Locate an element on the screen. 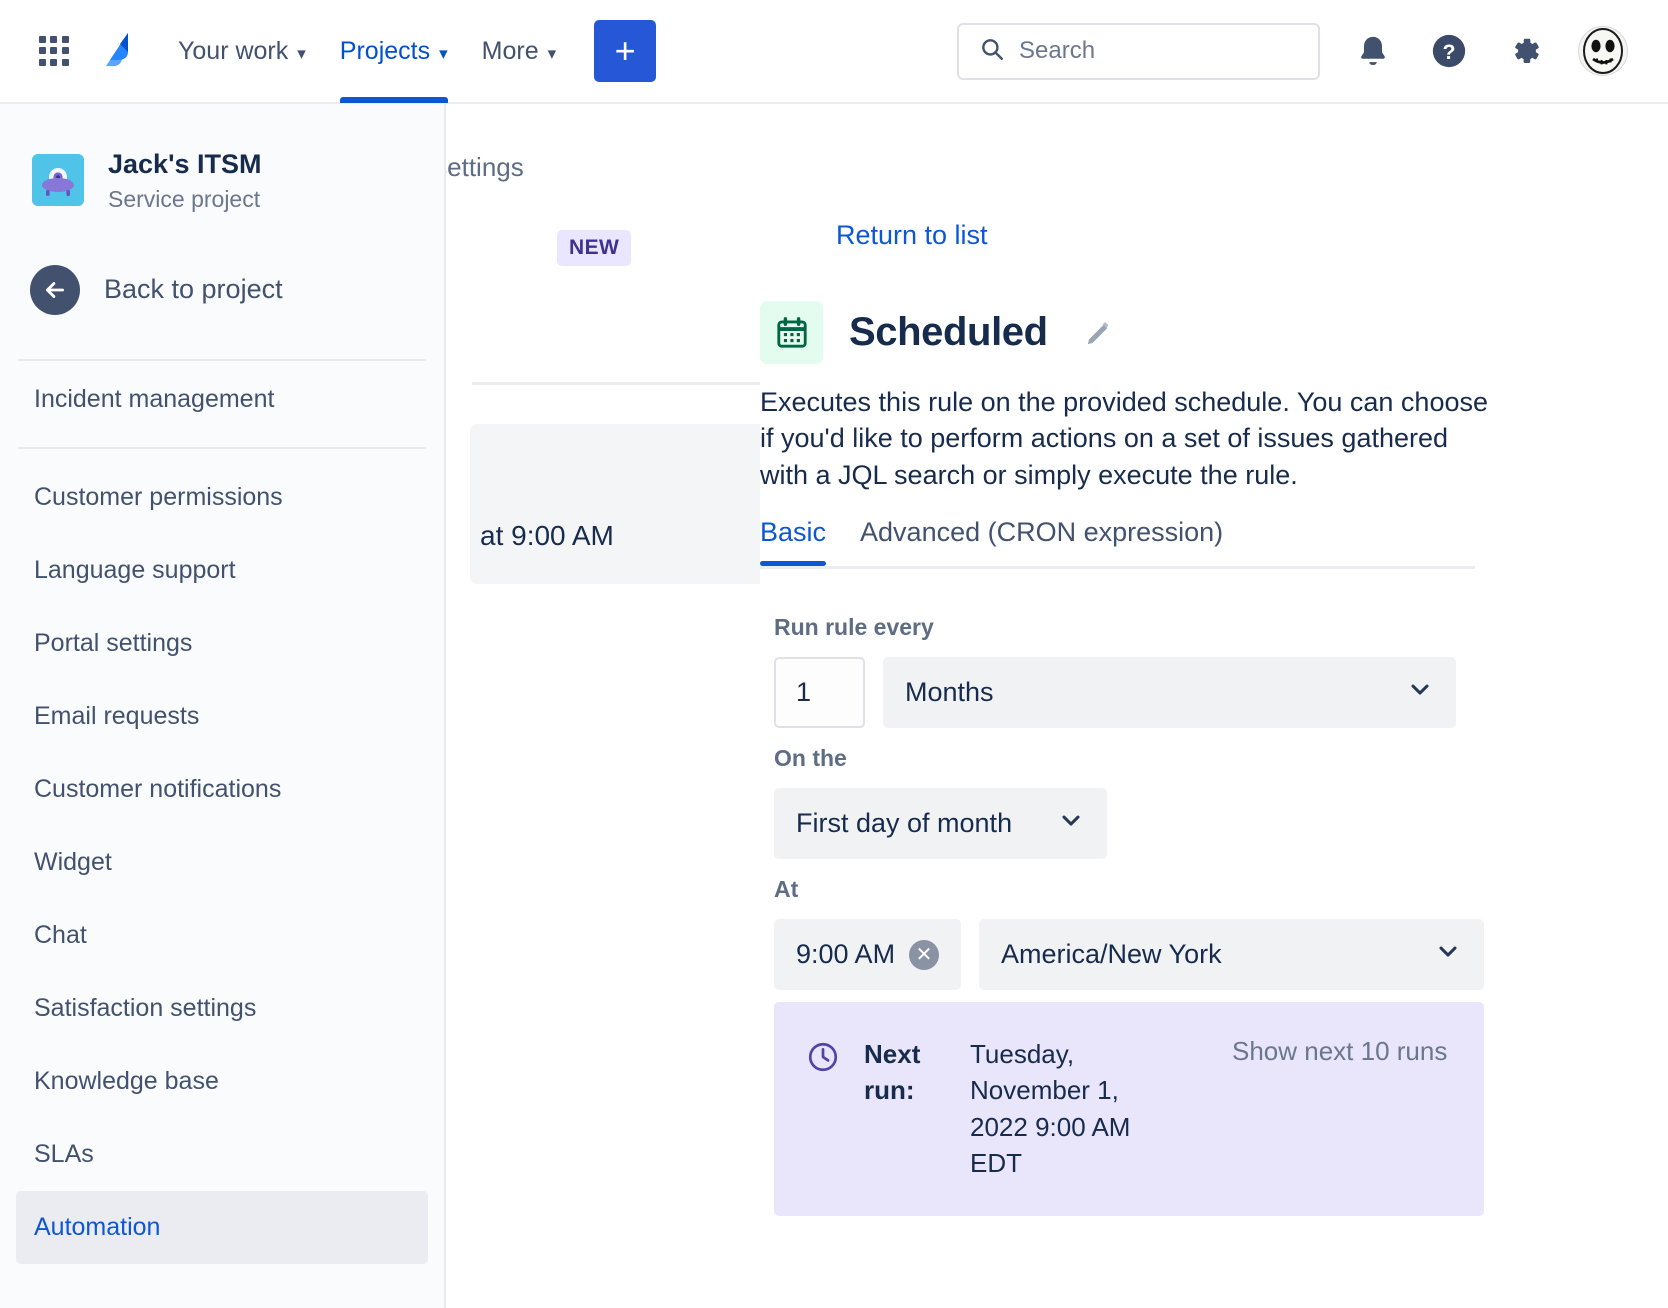  return-to-list-link: Return to list is located at coordinates (912, 235).